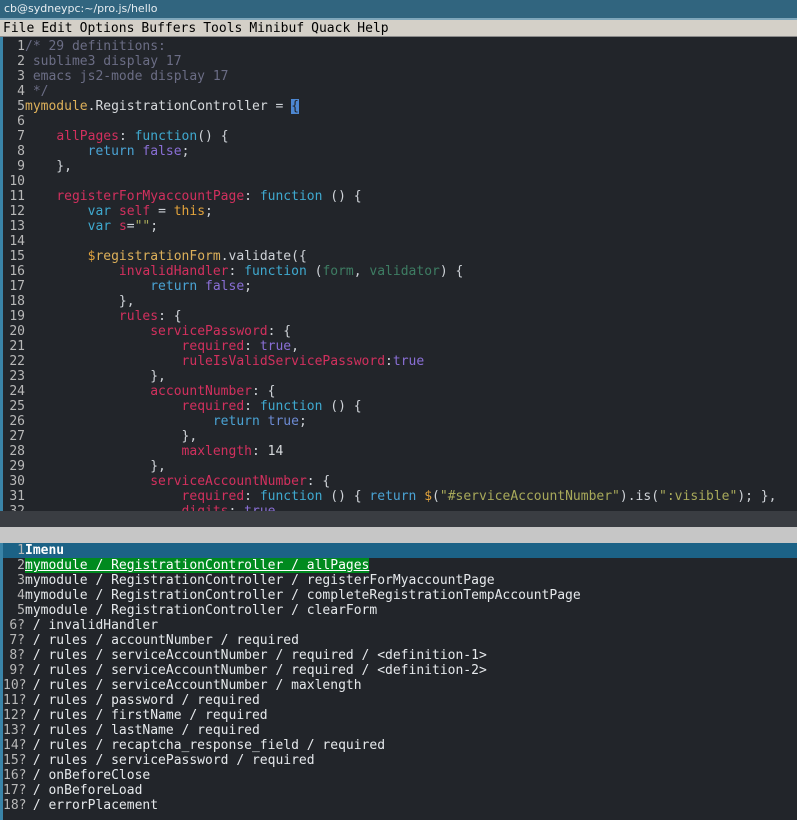  Describe the element at coordinates (168, 28) in the screenshot. I see `menu-item-buffers: Buffers` at that location.